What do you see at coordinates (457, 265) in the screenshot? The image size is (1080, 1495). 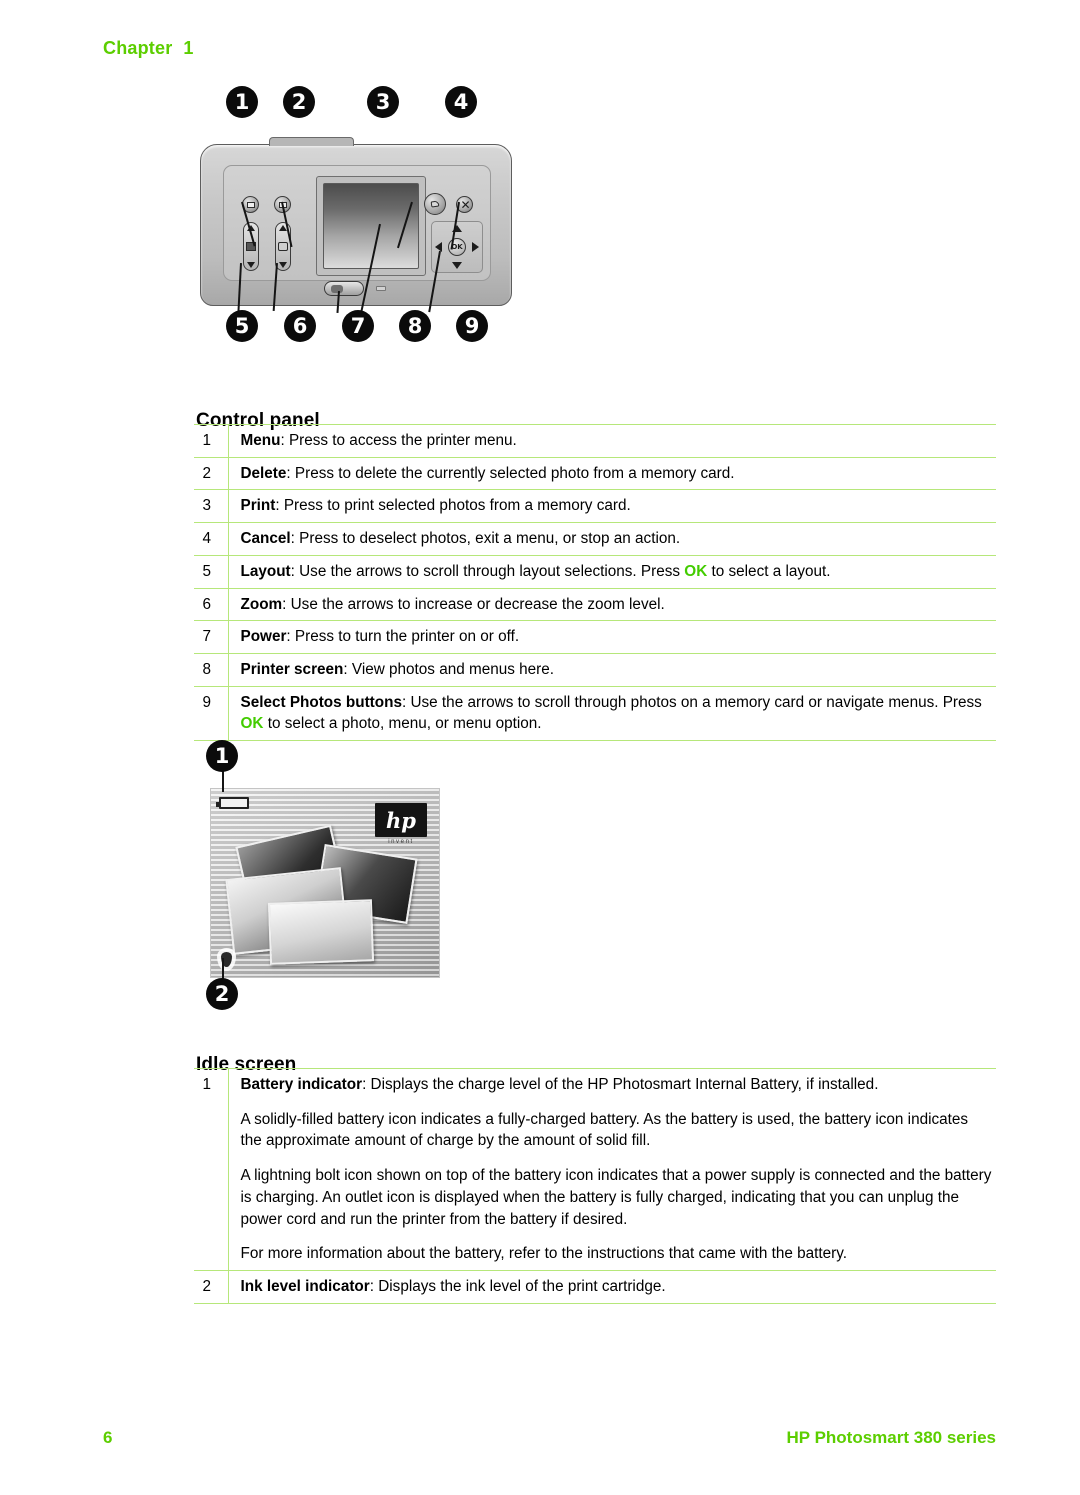 I see `arrow-down-icon` at bounding box center [457, 265].